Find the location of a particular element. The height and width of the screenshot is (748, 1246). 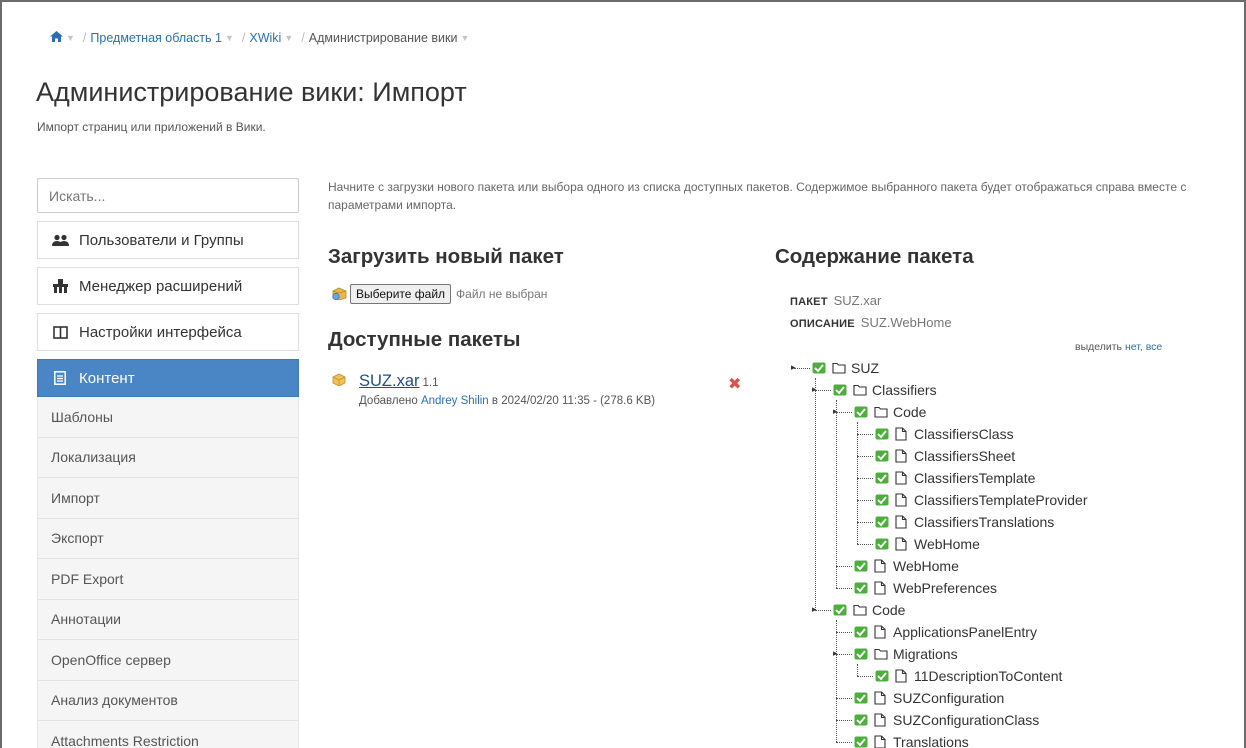

available-packages-heading: Доступные пакеты is located at coordinates (424, 339).